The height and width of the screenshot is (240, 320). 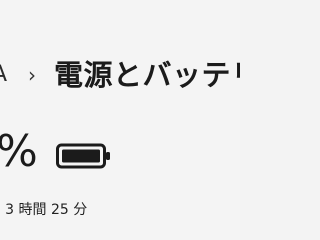 I want to click on breadcrumb-parent-link: A, so click(x=3, y=75).